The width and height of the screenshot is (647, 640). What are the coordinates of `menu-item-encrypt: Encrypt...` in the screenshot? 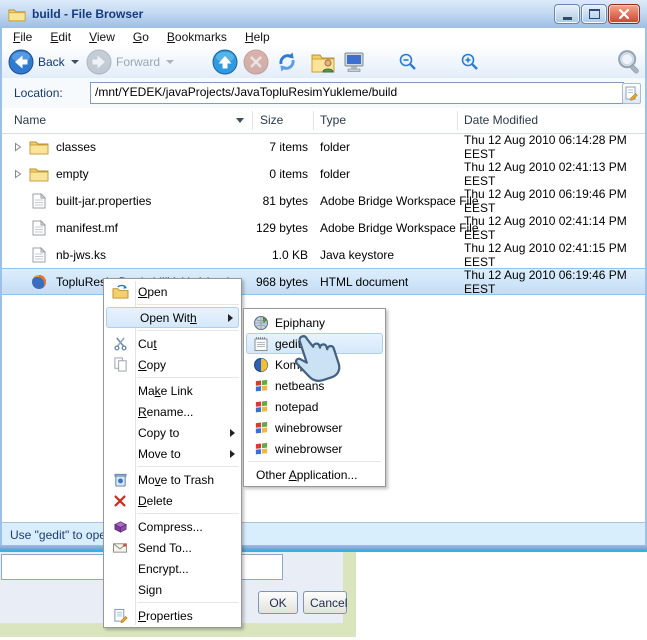 It's located at (172, 568).